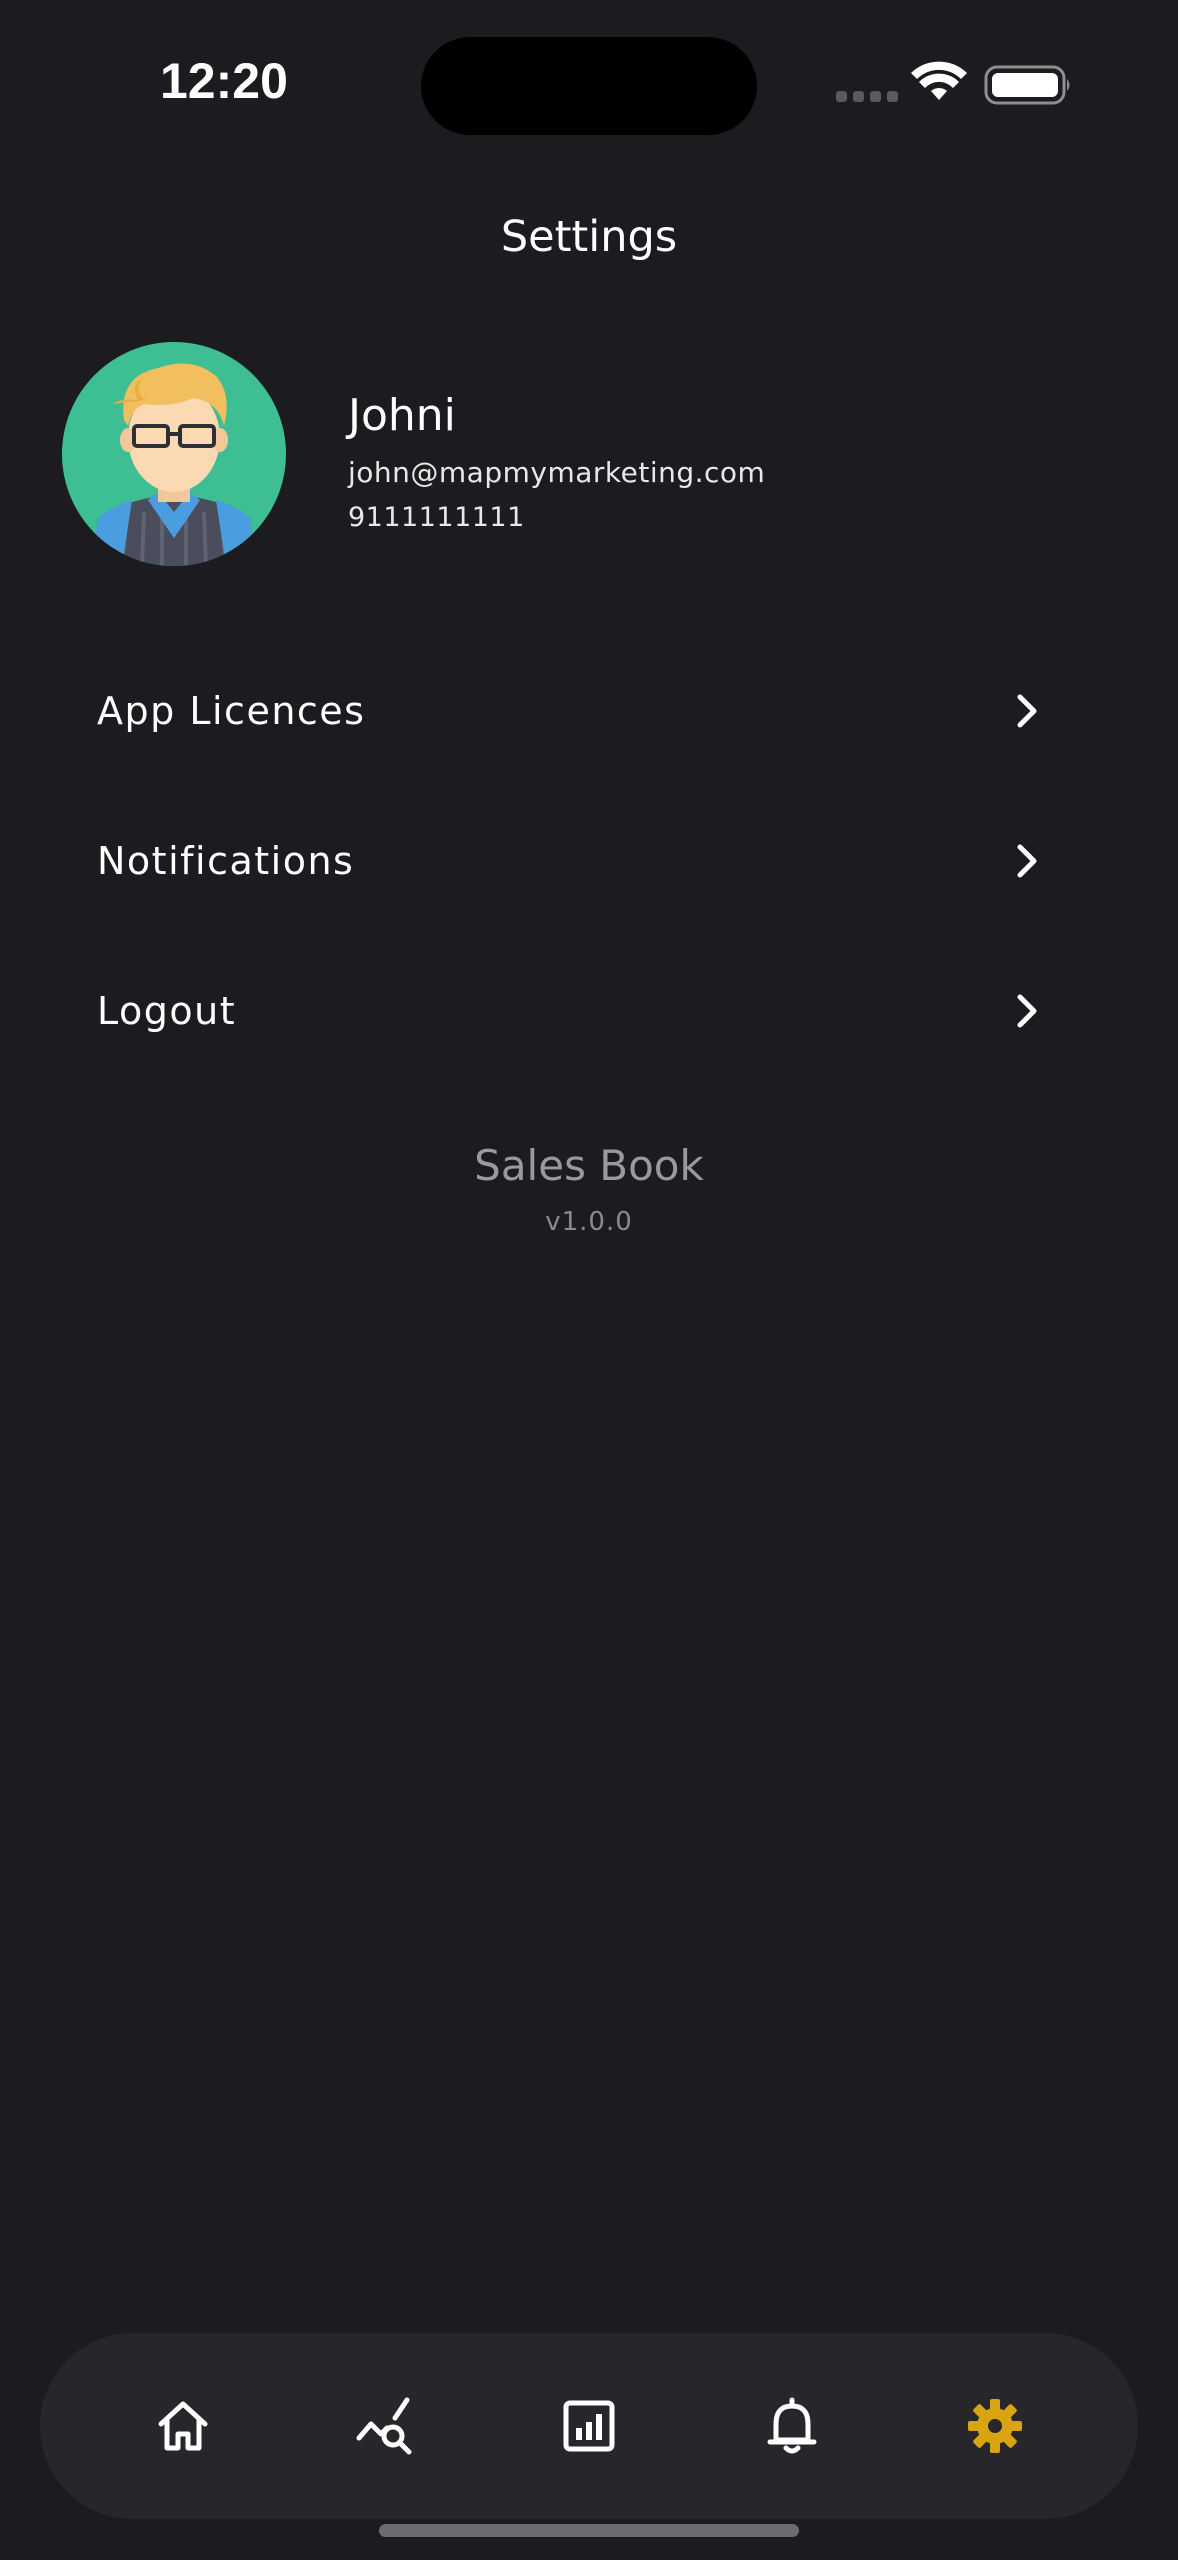  I want to click on bottom-nav, so click(589, 2426).